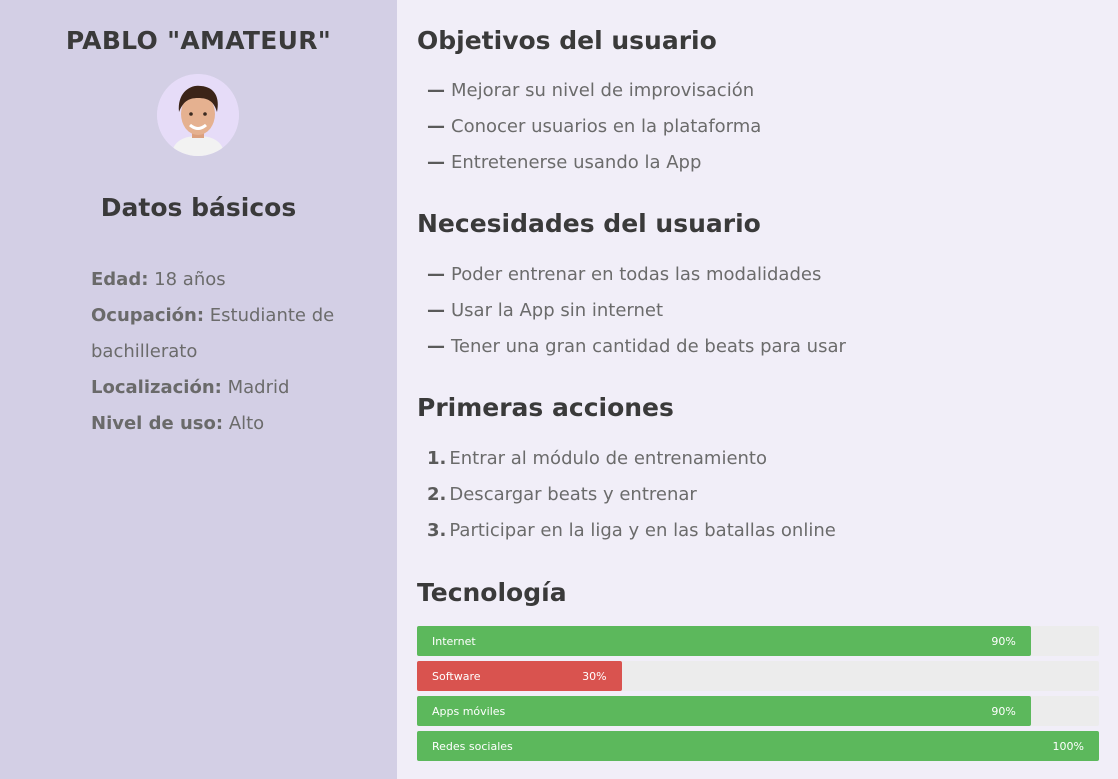 Image resolution: width=1118 pixels, height=779 pixels. I want to click on fact-location: Localización: Madrid, so click(221, 388).